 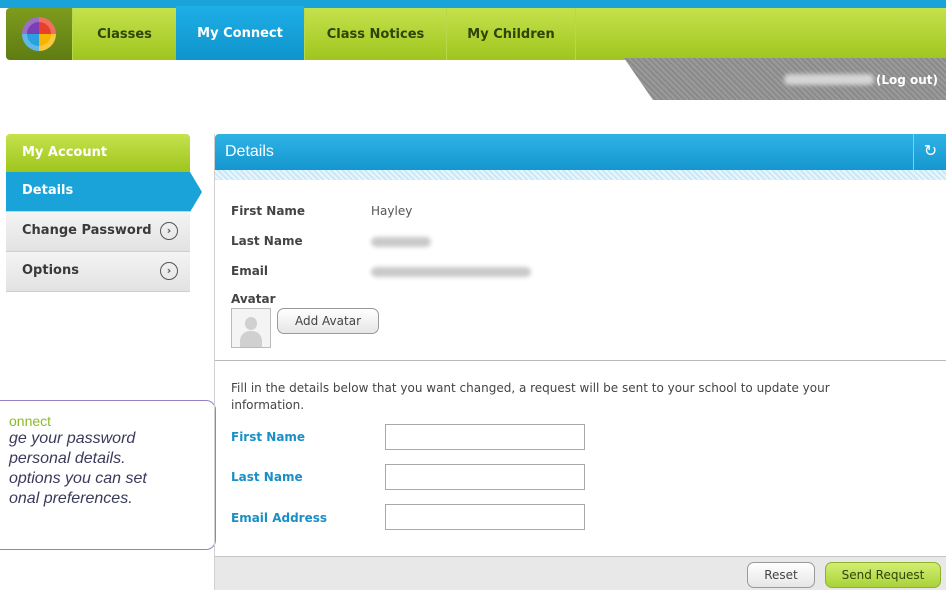 I want to click on logo-container, so click(x=39, y=34).